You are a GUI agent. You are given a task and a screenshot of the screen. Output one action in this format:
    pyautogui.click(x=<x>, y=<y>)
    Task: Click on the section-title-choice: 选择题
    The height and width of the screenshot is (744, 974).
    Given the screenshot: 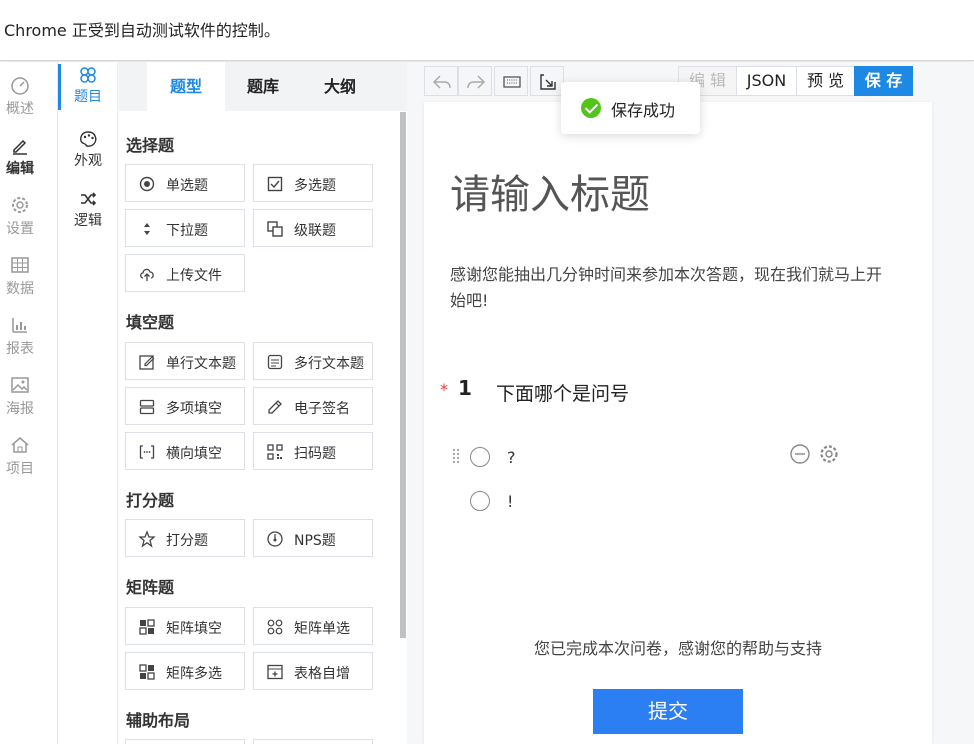 What is the action you would take?
    pyautogui.click(x=150, y=145)
    